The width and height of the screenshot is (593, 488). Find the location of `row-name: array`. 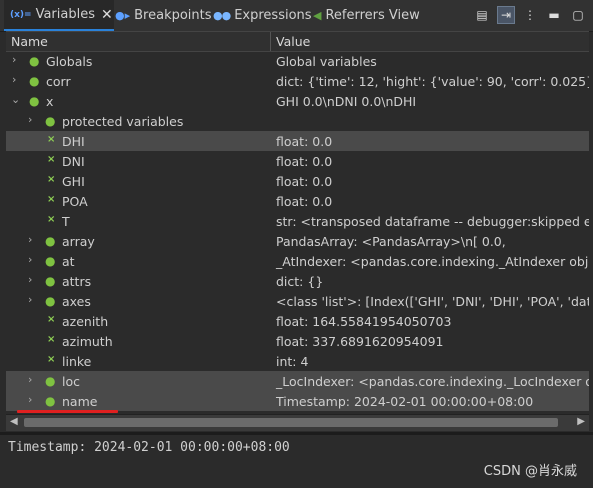

row-name: array is located at coordinates (78, 241).